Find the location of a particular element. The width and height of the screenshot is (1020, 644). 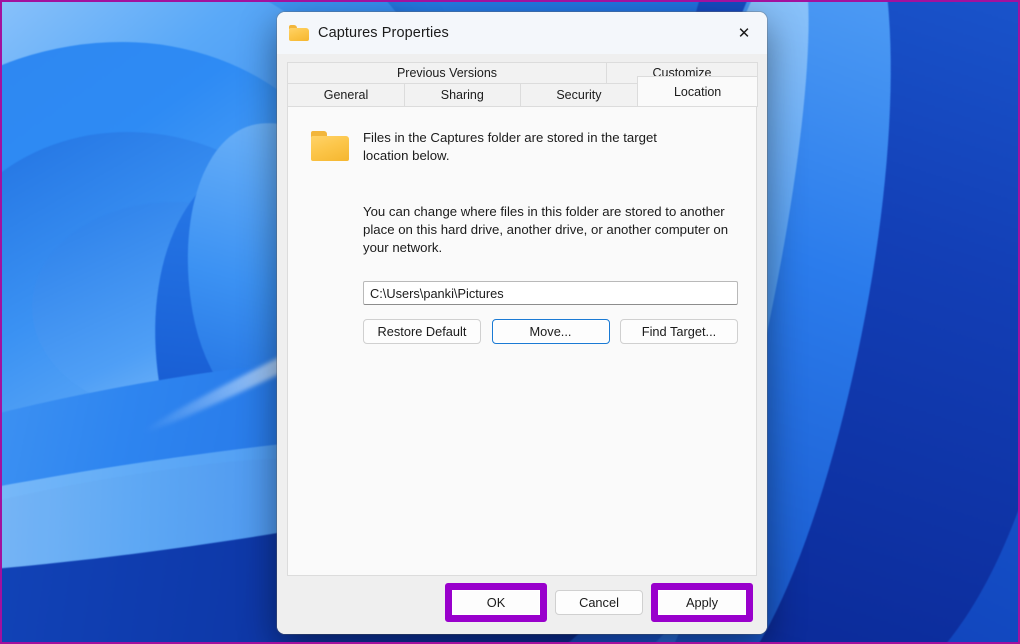

tab-security: Security is located at coordinates (579, 95).